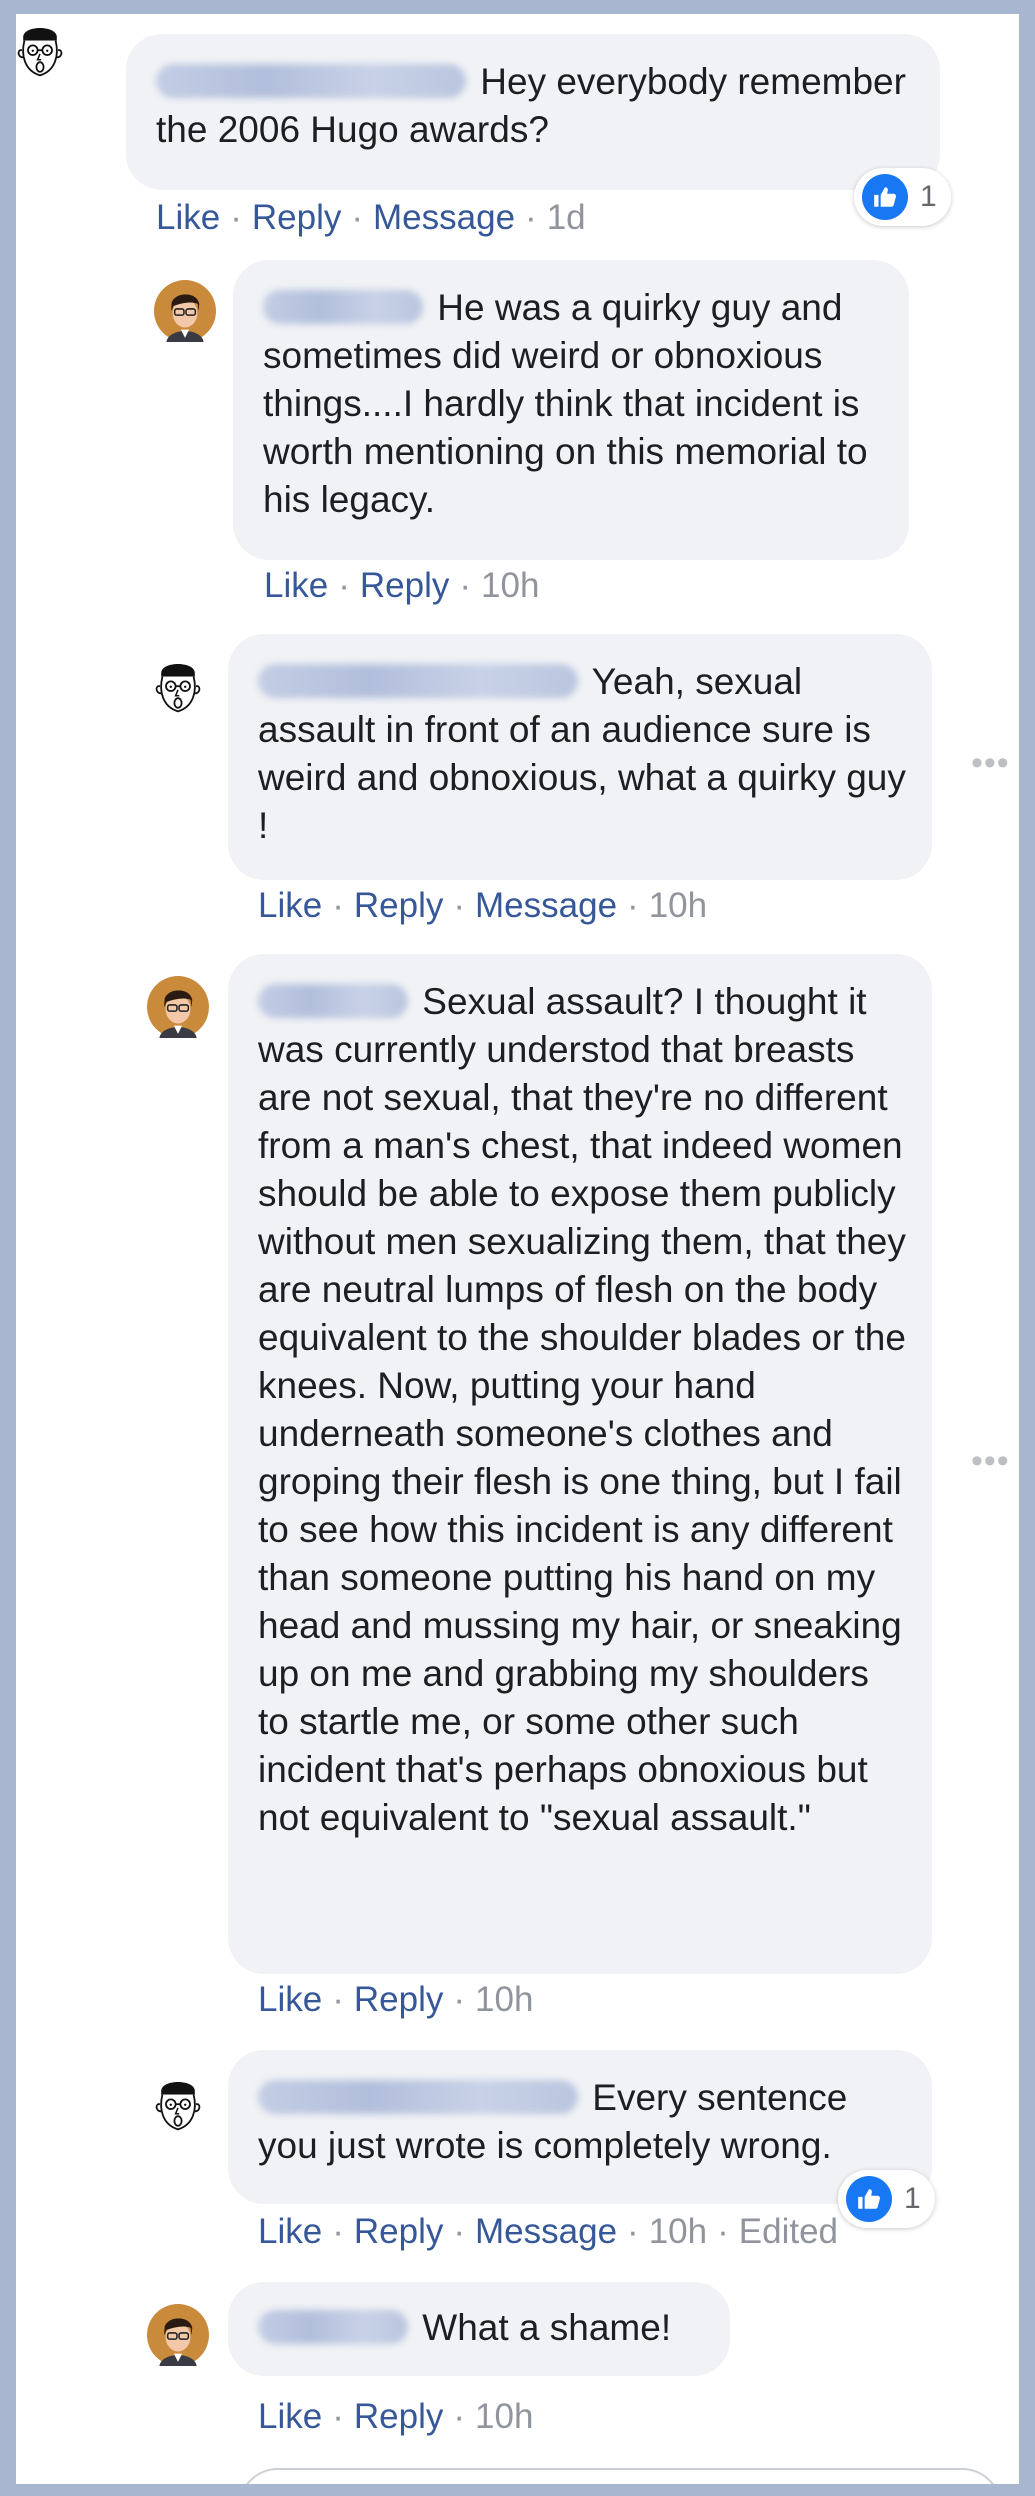 This screenshot has height=2496, width=1035. I want to click on timestamp: 1d, so click(566, 217).